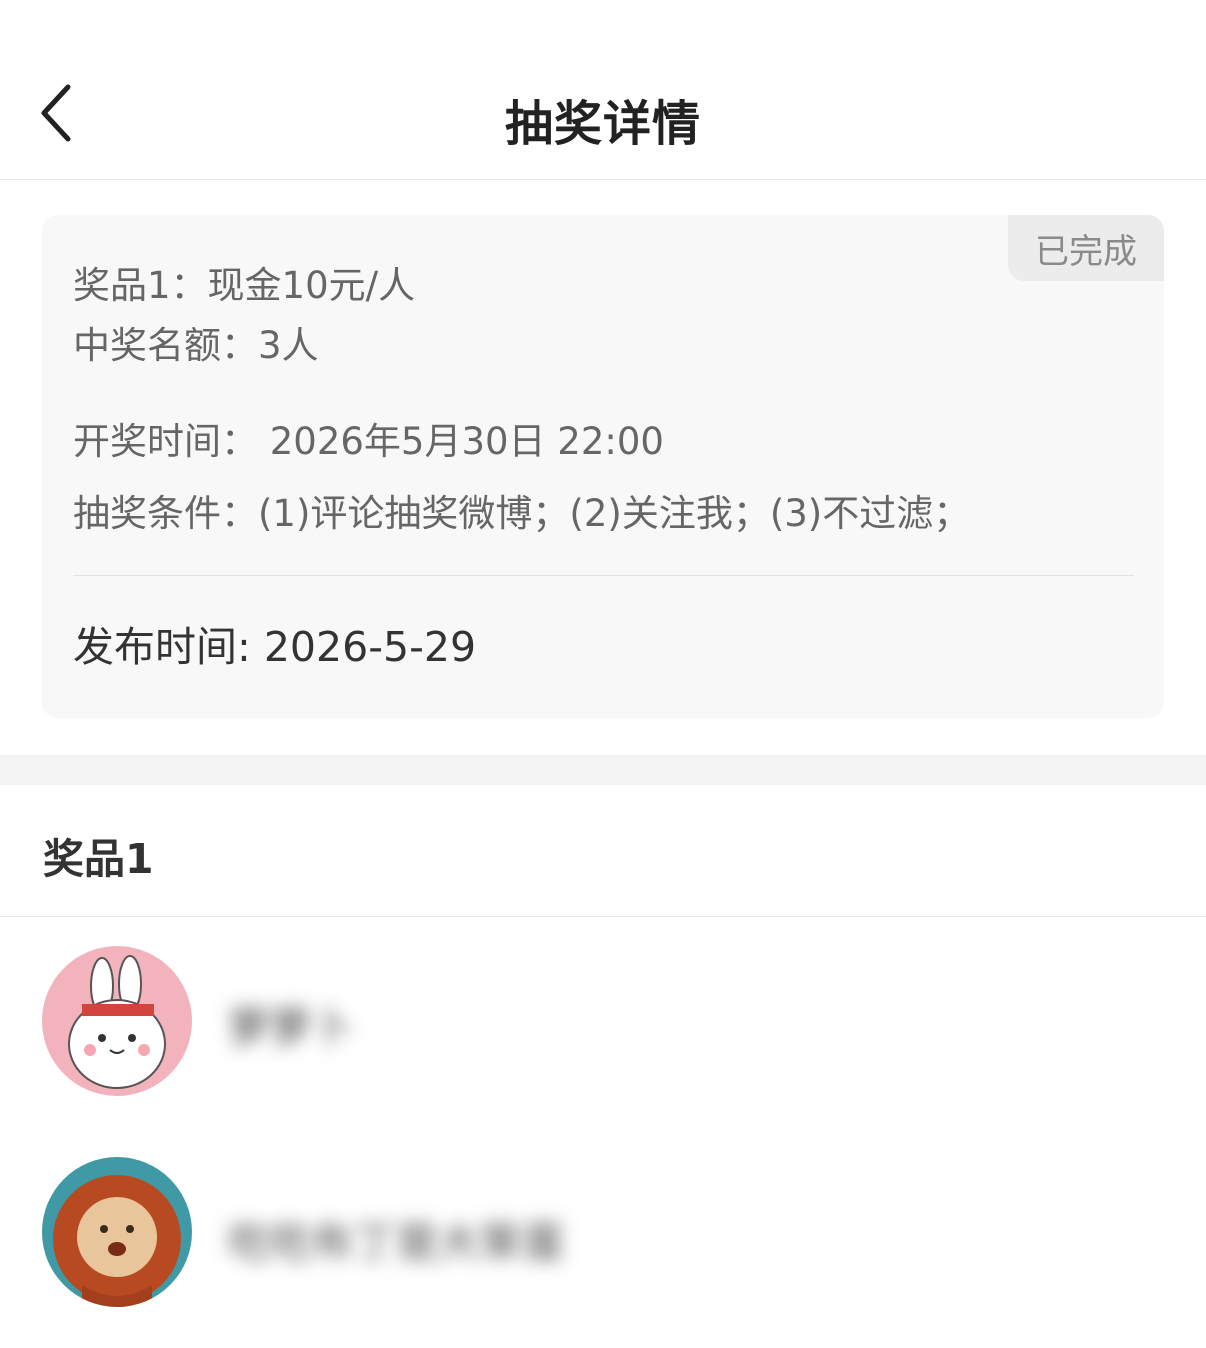 The height and width of the screenshot is (1348, 1206). I want to click on divider, so click(603, 575).